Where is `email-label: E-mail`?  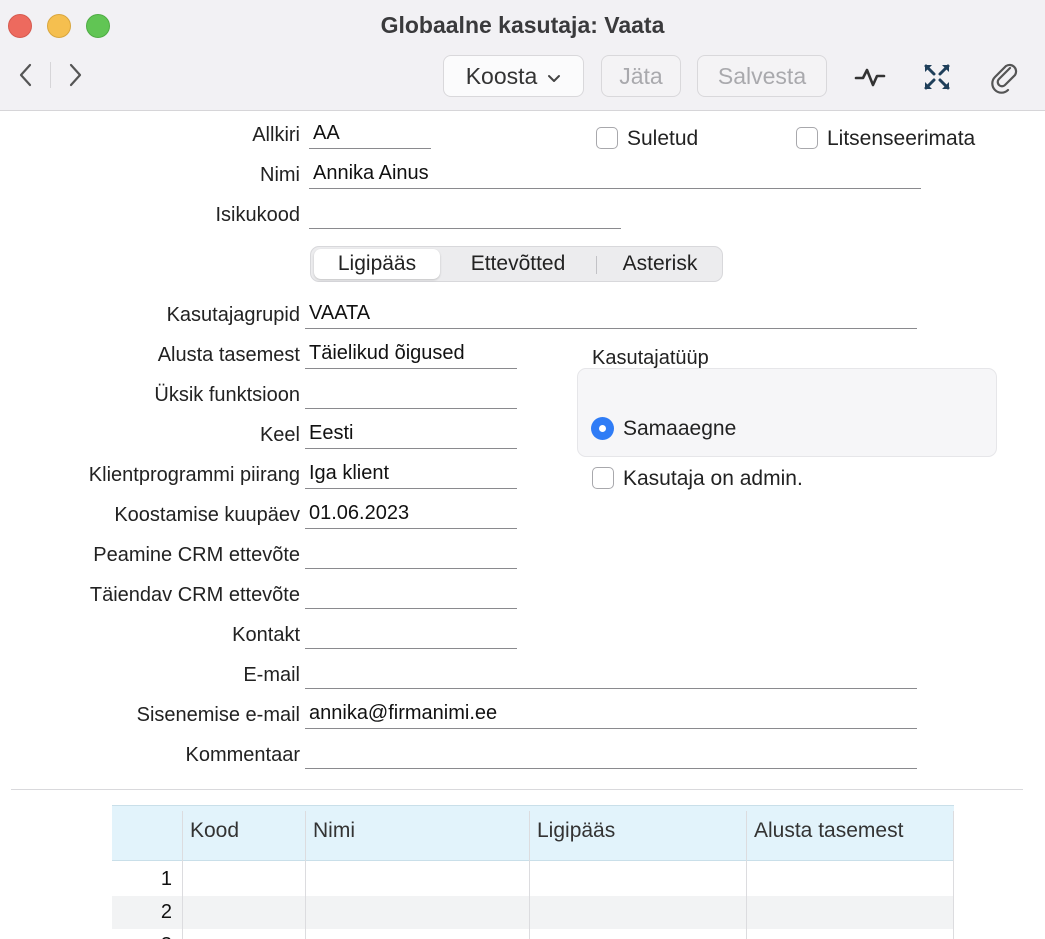
email-label: E-mail is located at coordinates (271, 675).